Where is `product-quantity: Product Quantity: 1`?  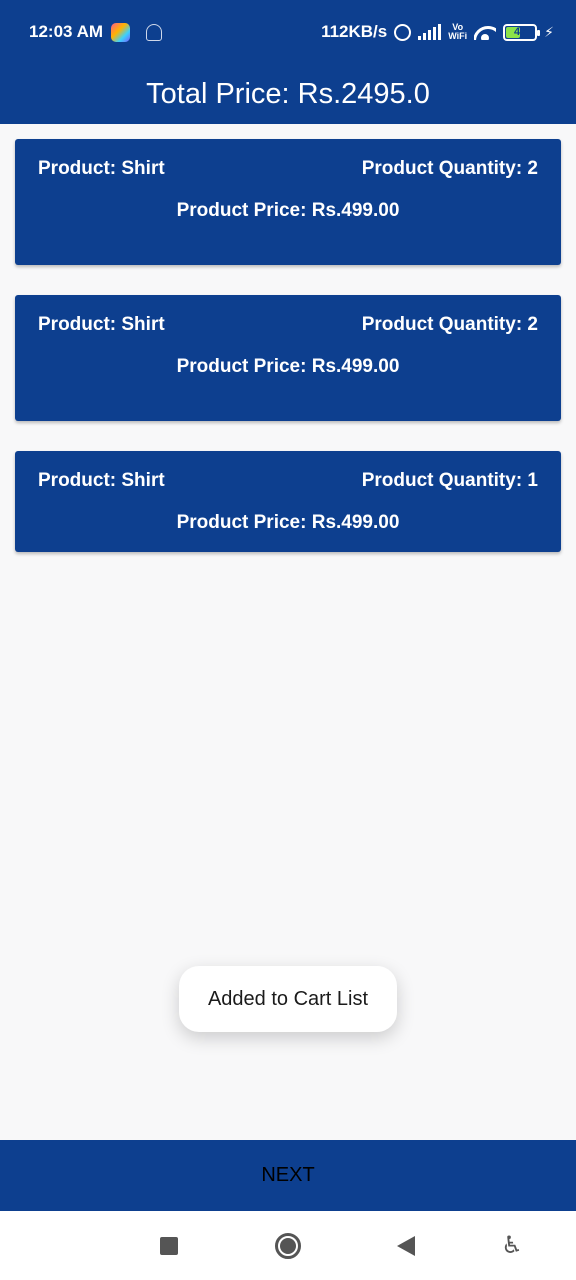 product-quantity: Product Quantity: 1 is located at coordinates (449, 480).